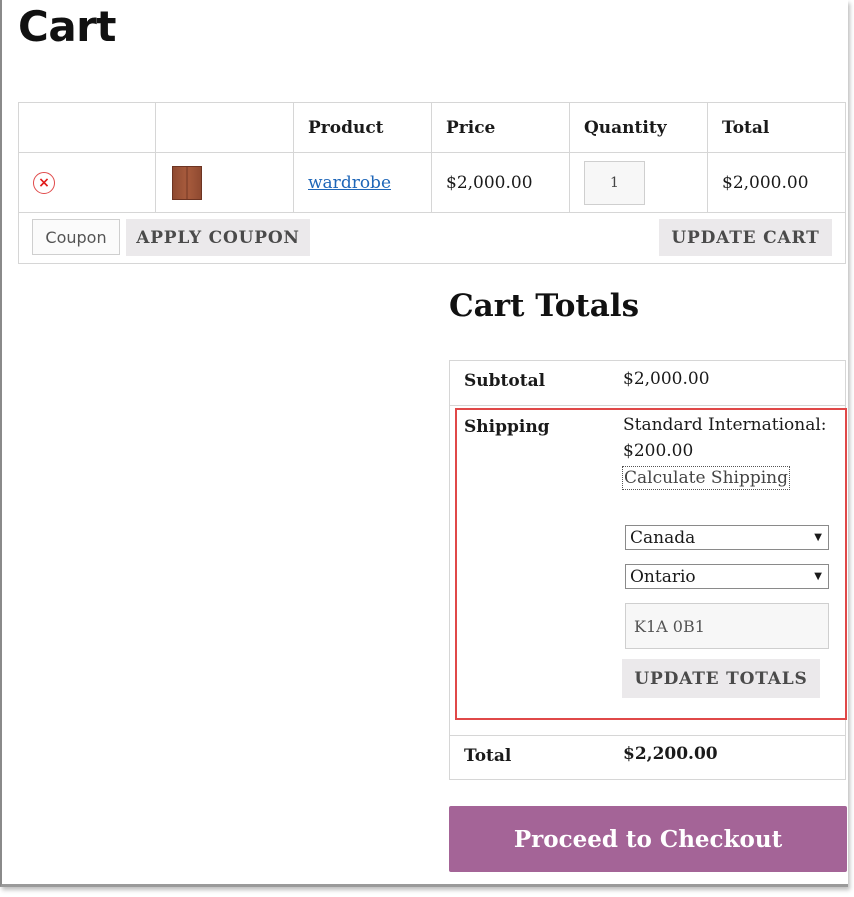 The width and height of the screenshot is (854, 897). Describe the element at coordinates (225, 127) in the screenshot. I see `header-thumbnail` at that location.